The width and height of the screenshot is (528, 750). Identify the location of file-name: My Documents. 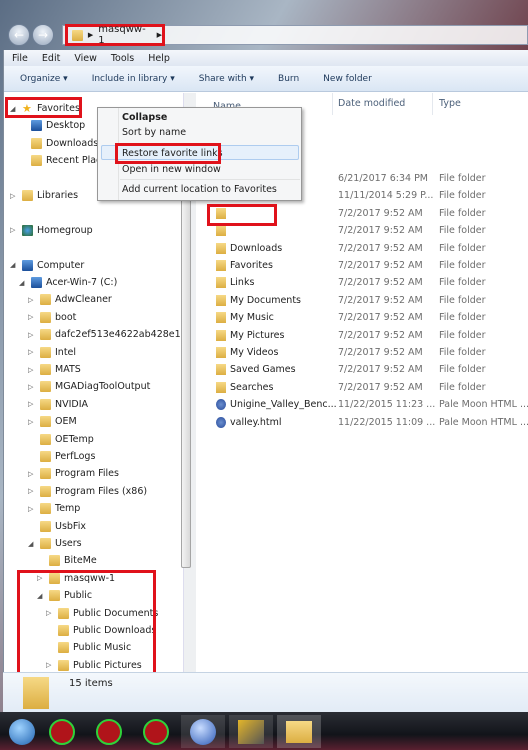
(266, 300).